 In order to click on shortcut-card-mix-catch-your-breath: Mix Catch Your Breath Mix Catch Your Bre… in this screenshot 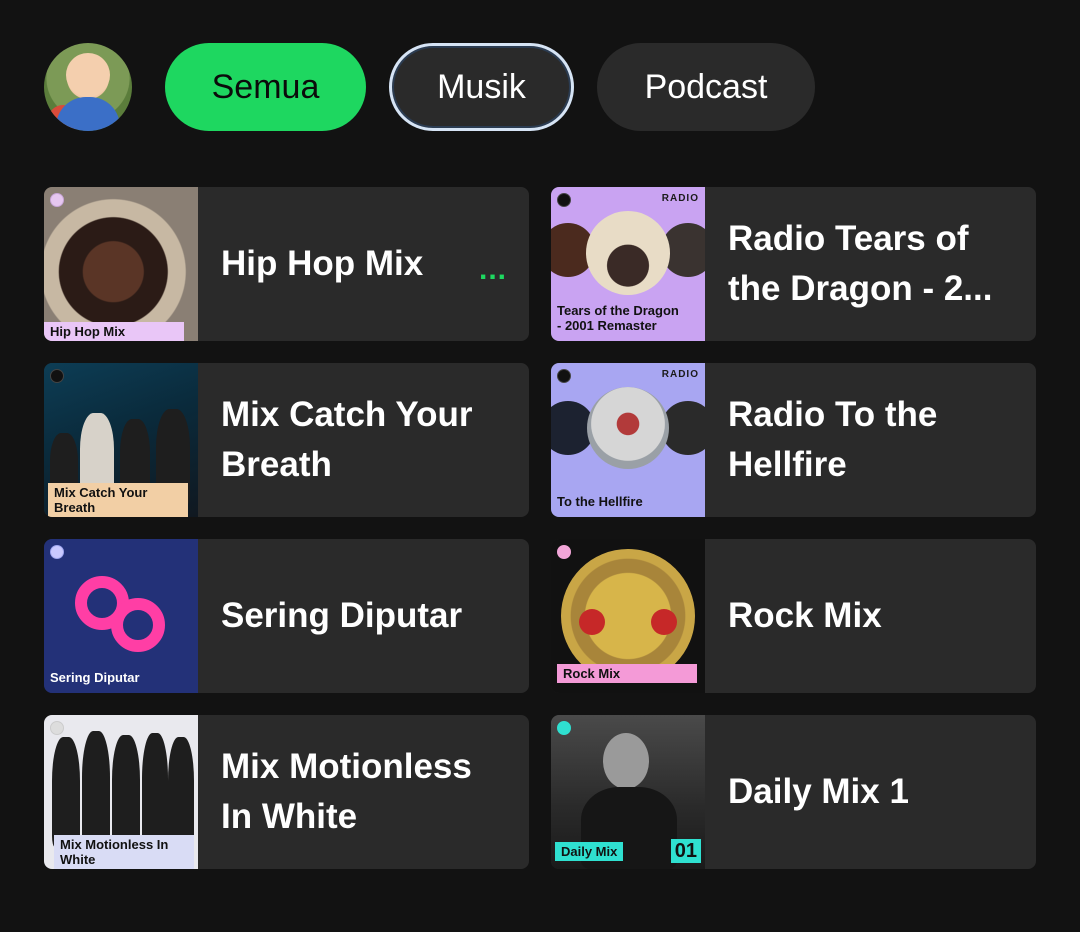, I will do `click(286, 440)`.